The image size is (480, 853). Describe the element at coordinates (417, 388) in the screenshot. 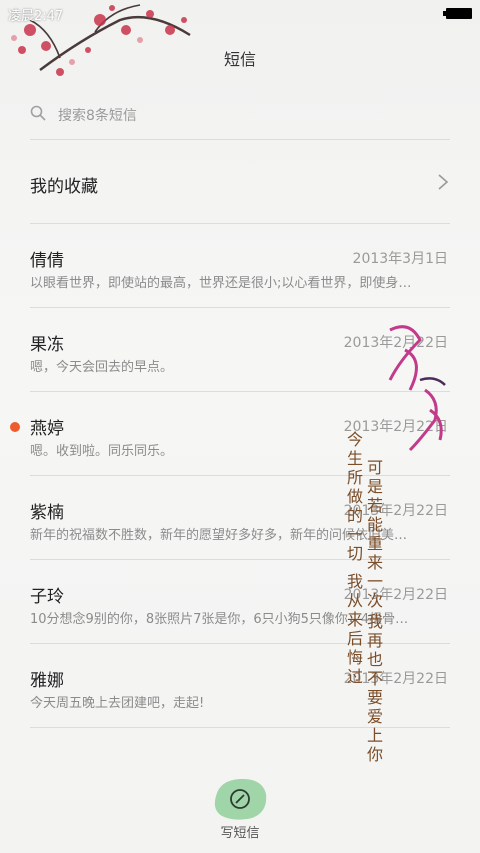

I see `calligraphy-logo` at that location.